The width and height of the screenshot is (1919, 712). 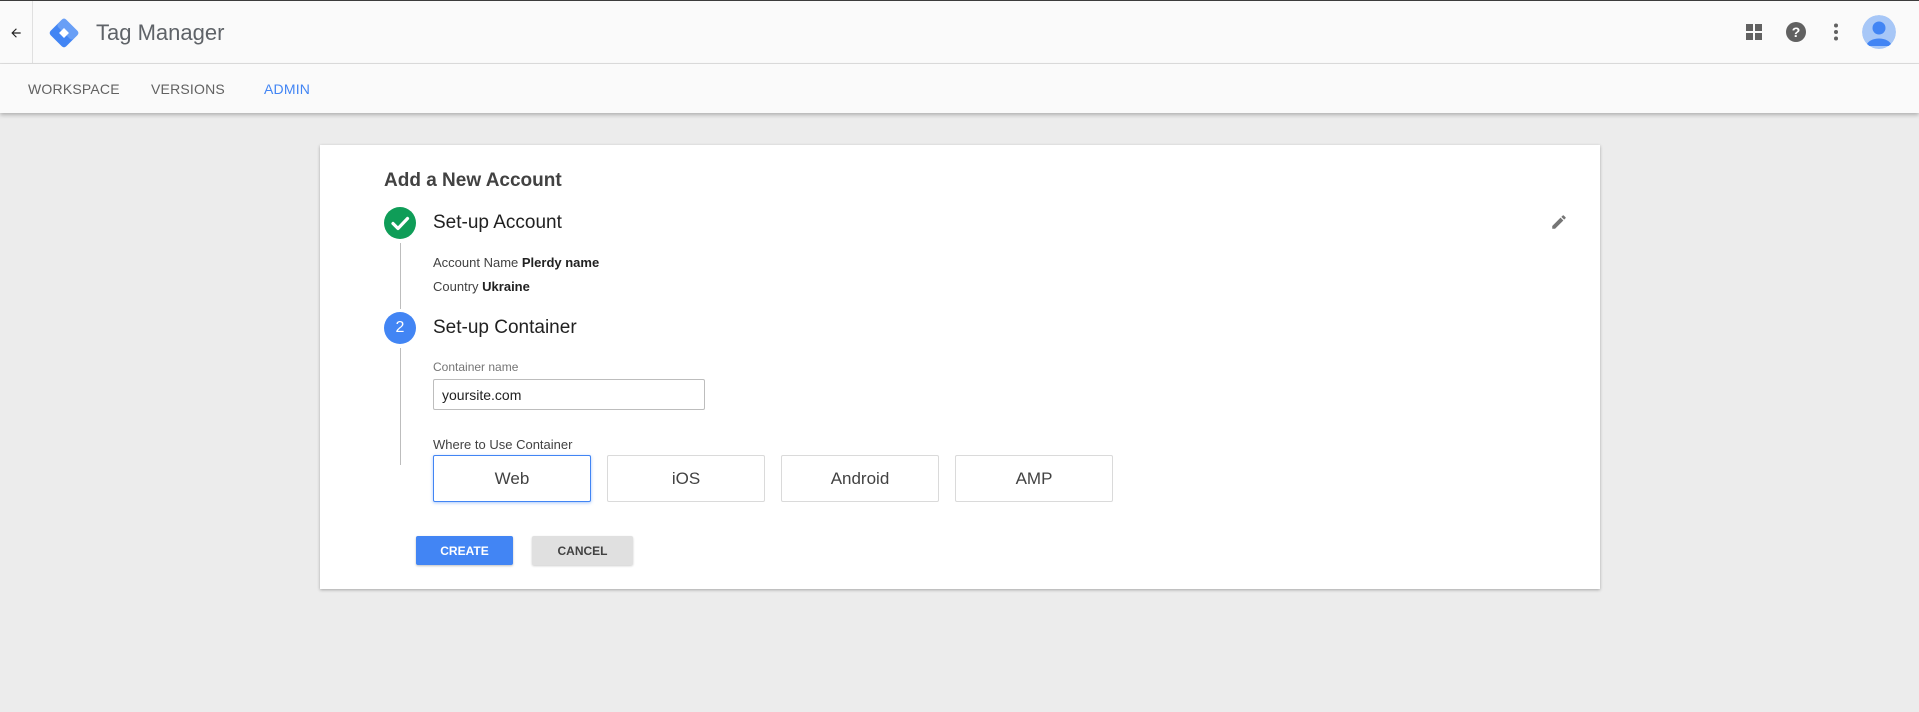 What do you see at coordinates (476, 367) in the screenshot?
I see `container-name-label: Container name` at bounding box center [476, 367].